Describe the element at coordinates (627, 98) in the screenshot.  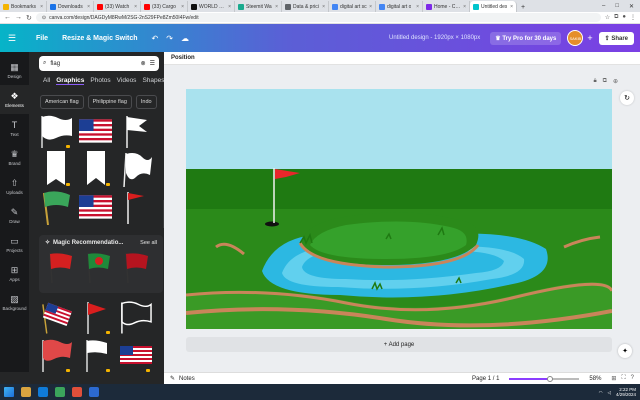
I see `refresh-icon: ↻` at that location.